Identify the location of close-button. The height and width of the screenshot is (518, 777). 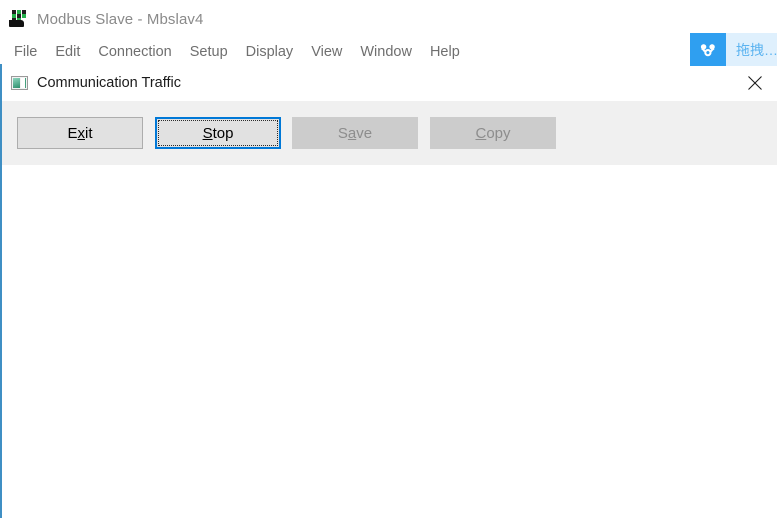
(755, 82).